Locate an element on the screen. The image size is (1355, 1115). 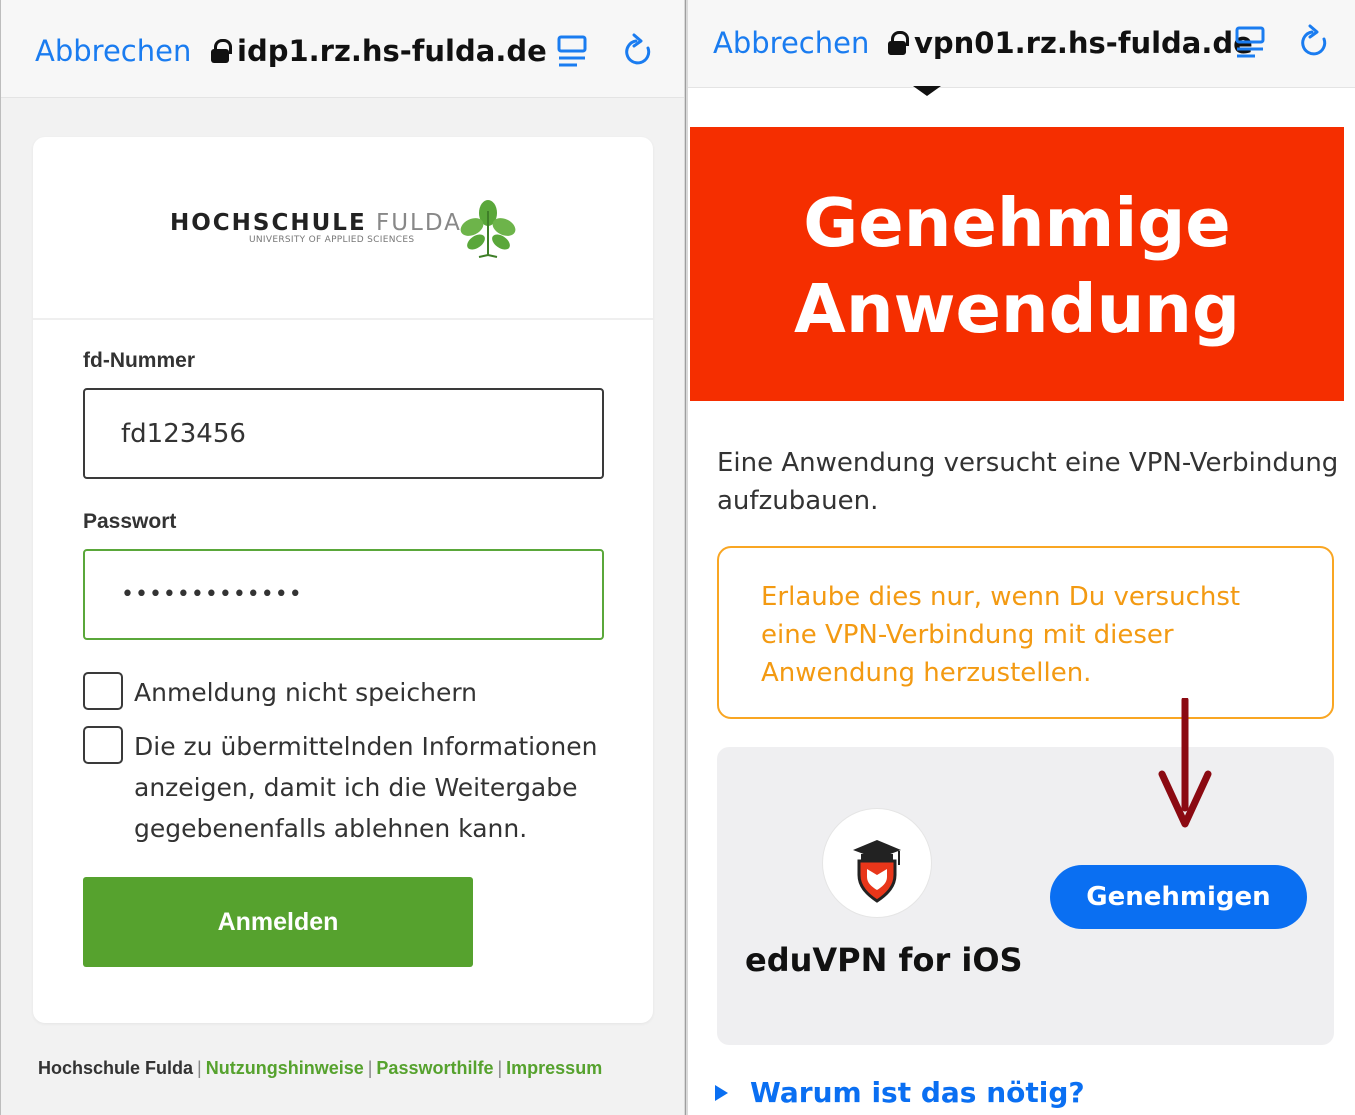
right-cancel-button: Abbrechen is located at coordinates (791, 43).